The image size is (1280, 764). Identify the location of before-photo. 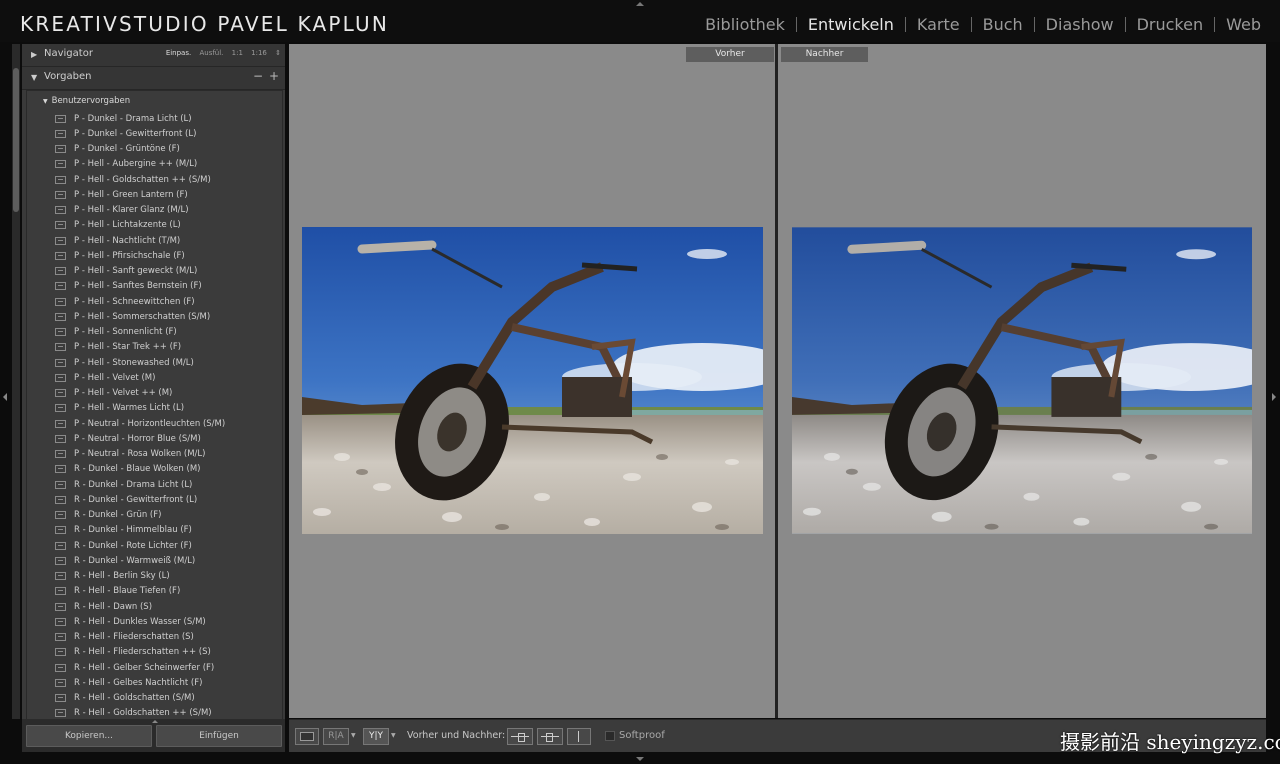
(532, 380).